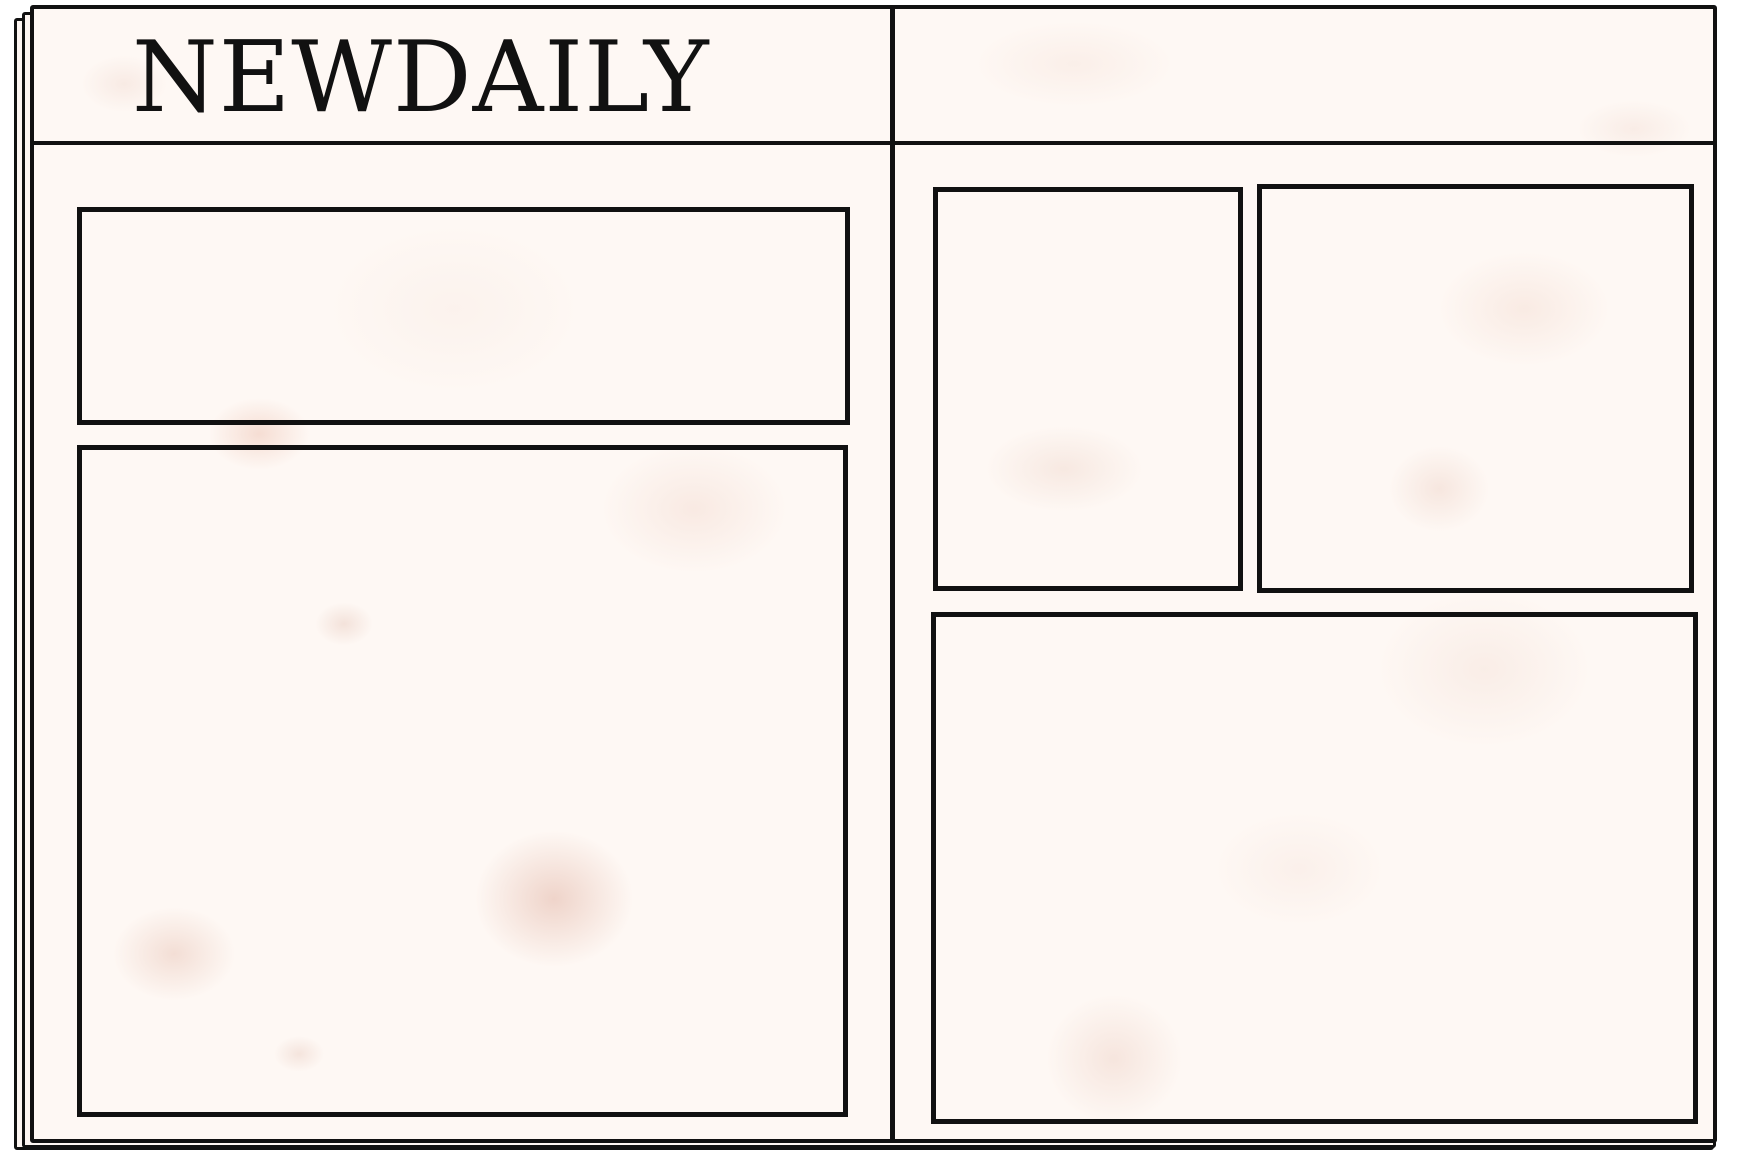 Image resolution: width=1737 pixels, height=1157 pixels. I want to click on masthead-band: NEWDAILY, so click(873, 77).